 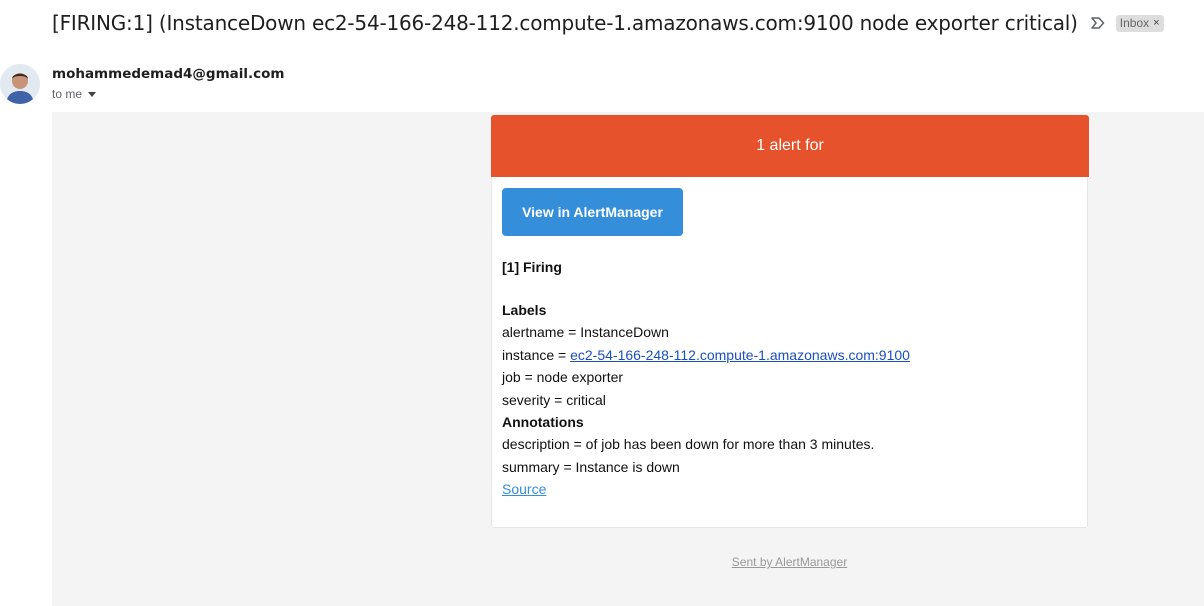 What do you see at coordinates (1098, 23) in the screenshot?
I see `importance-marker-icon` at bounding box center [1098, 23].